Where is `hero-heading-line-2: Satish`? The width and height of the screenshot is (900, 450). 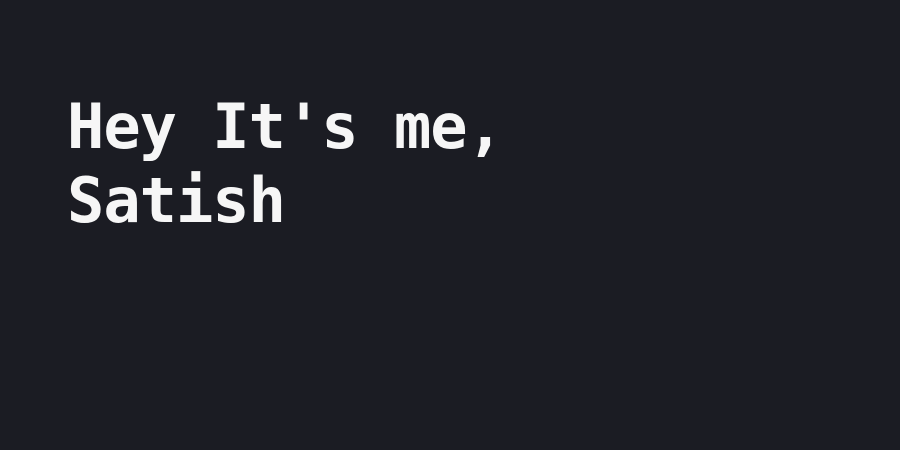
hero-heading-line-2: Satish is located at coordinates (176, 200).